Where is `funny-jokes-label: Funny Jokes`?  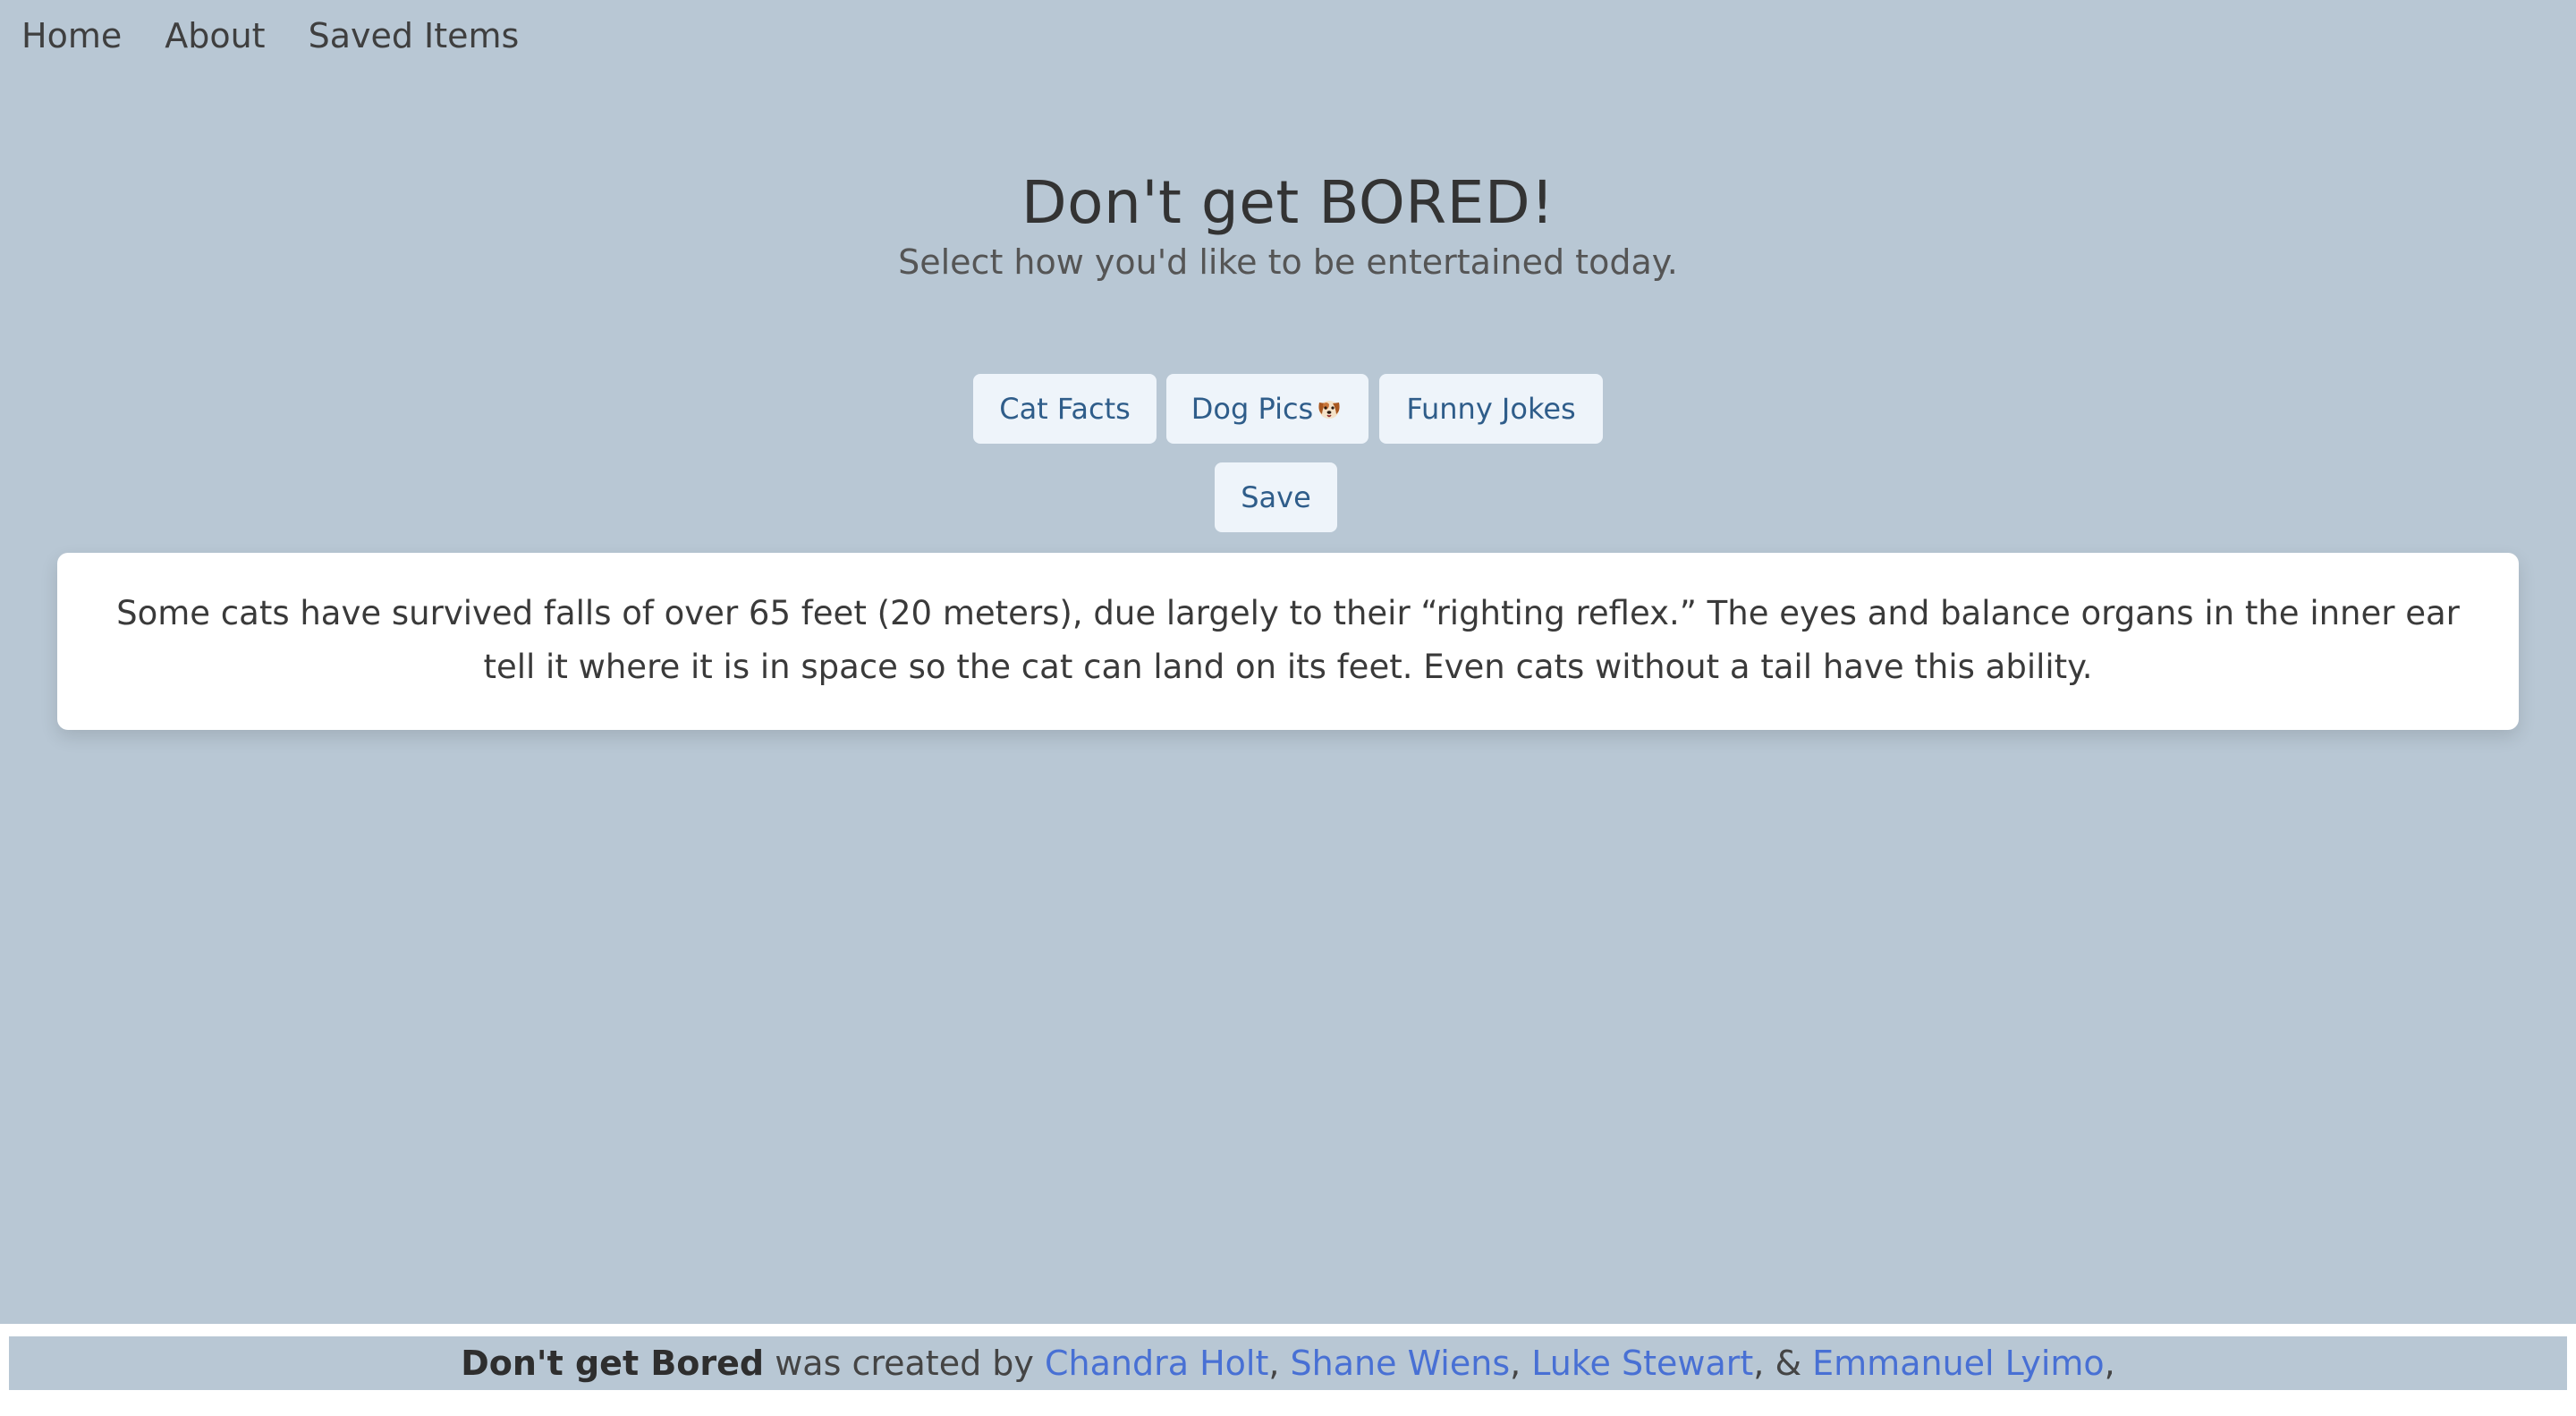 funny-jokes-label: Funny Jokes is located at coordinates (1491, 409).